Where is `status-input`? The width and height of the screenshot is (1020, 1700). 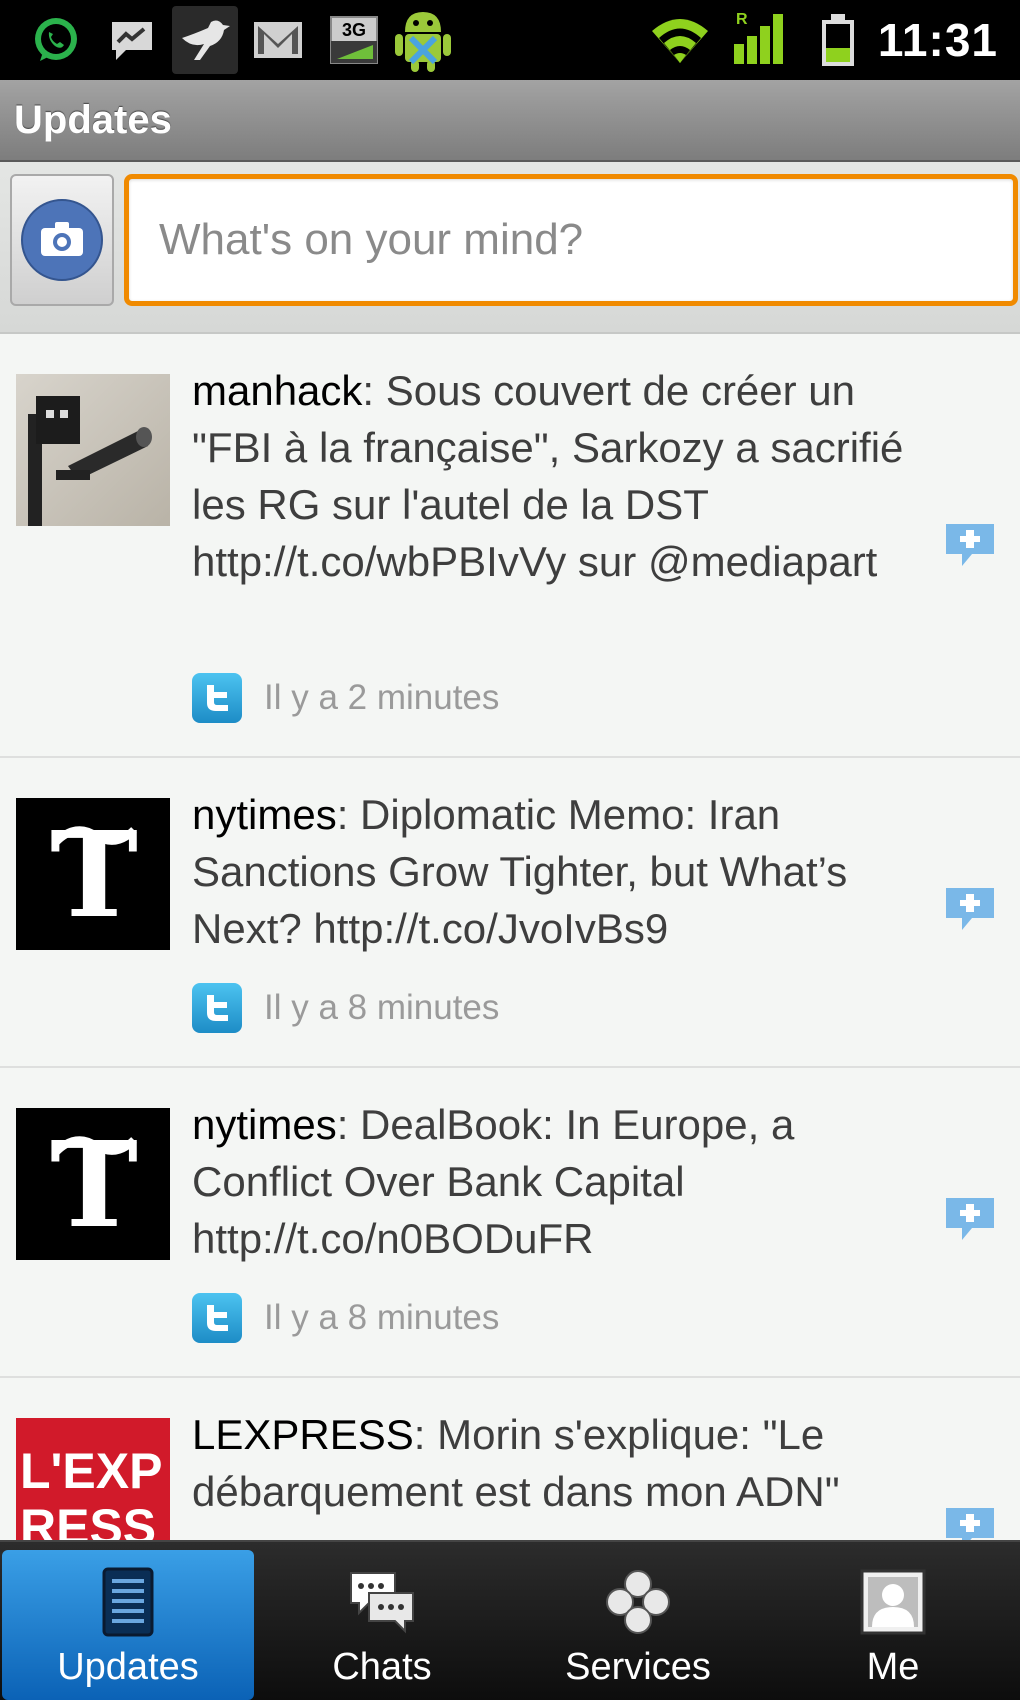
status-input is located at coordinates (571, 240).